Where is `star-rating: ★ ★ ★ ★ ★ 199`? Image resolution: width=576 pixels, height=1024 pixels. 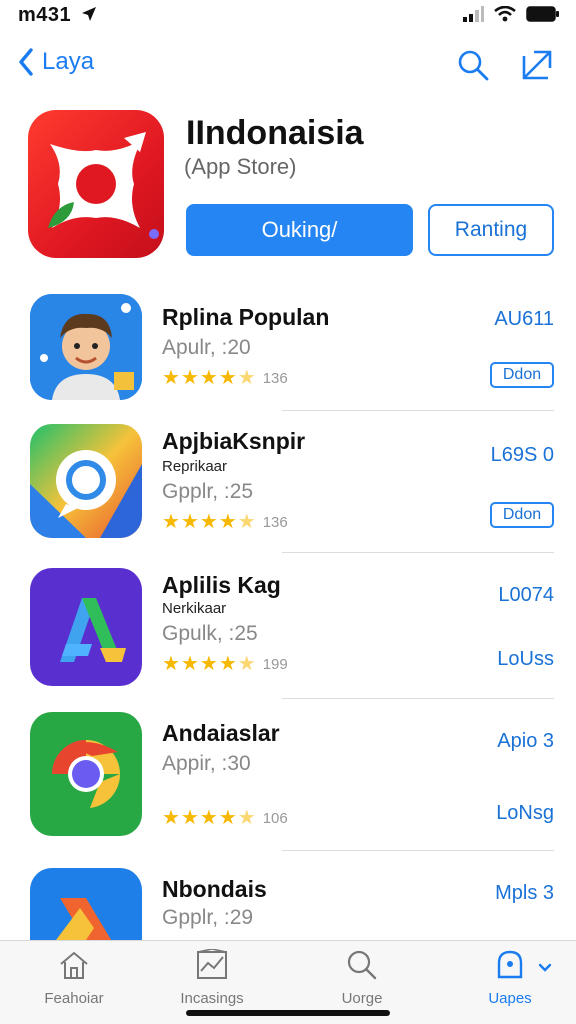
star-rating: ★ ★ ★ ★ ★ 199 is located at coordinates (225, 664).